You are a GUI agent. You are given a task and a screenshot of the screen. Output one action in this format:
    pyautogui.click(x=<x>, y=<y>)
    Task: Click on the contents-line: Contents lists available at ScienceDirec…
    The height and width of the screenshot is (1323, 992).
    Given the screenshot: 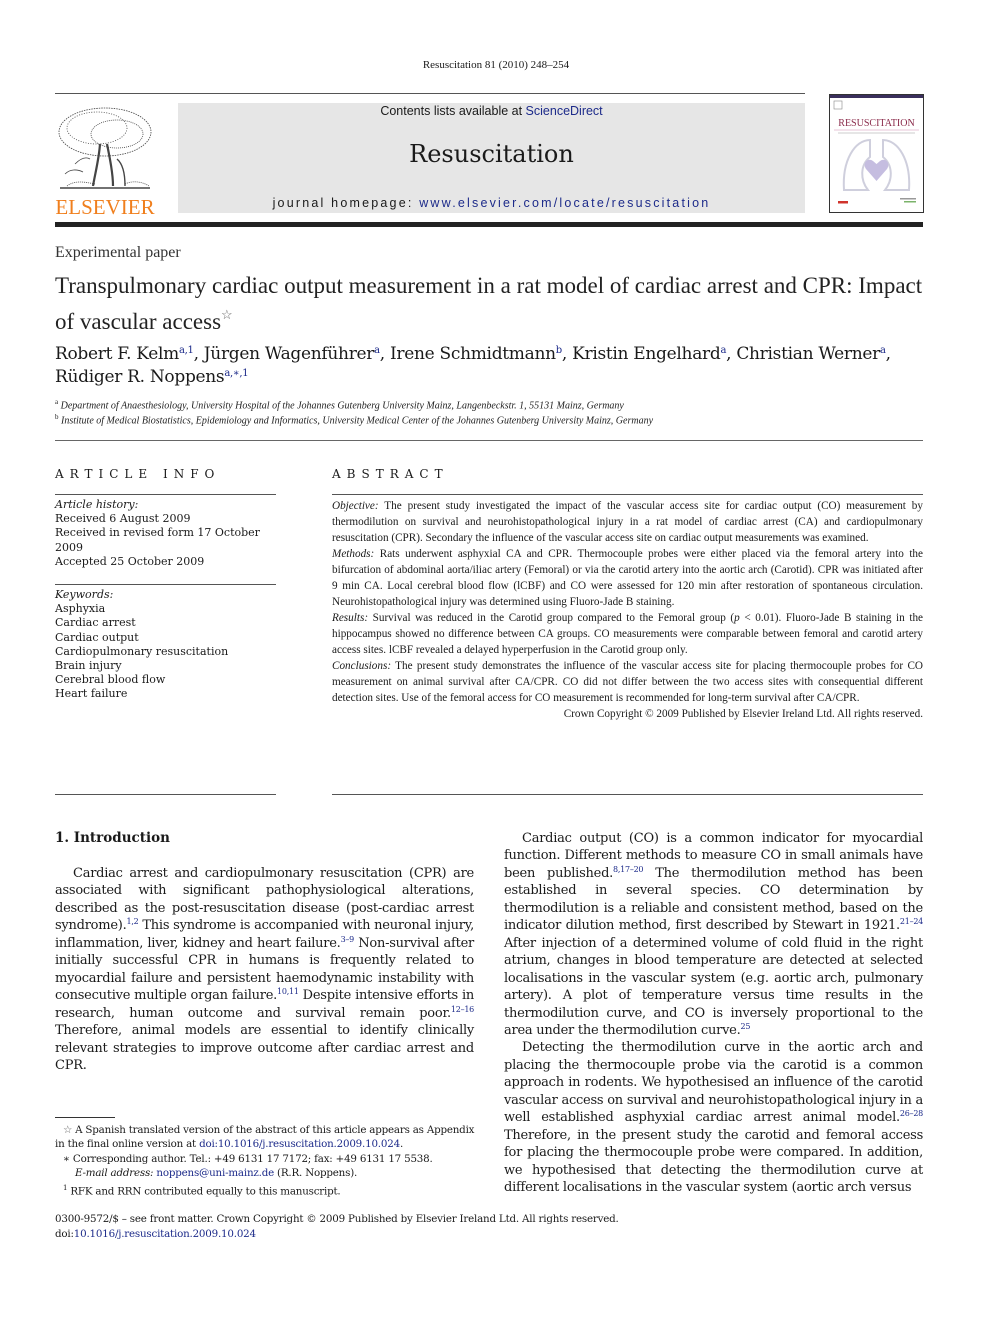 What is the action you would take?
    pyautogui.click(x=491, y=111)
    